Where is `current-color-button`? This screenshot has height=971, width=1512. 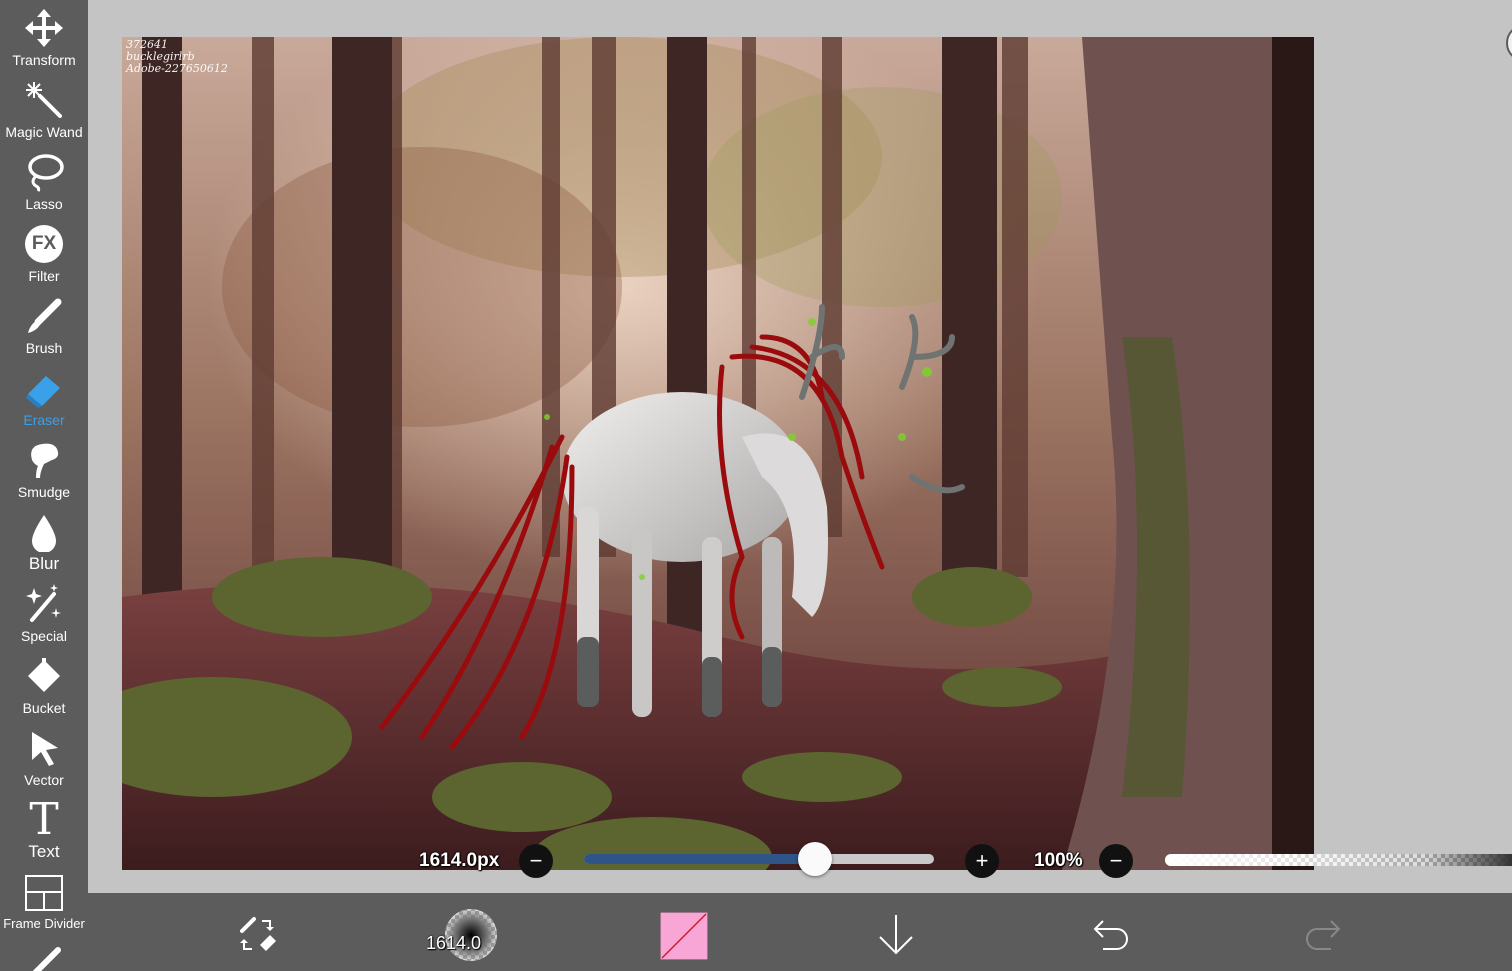
current-color-button is located at coordinates (684, 936).